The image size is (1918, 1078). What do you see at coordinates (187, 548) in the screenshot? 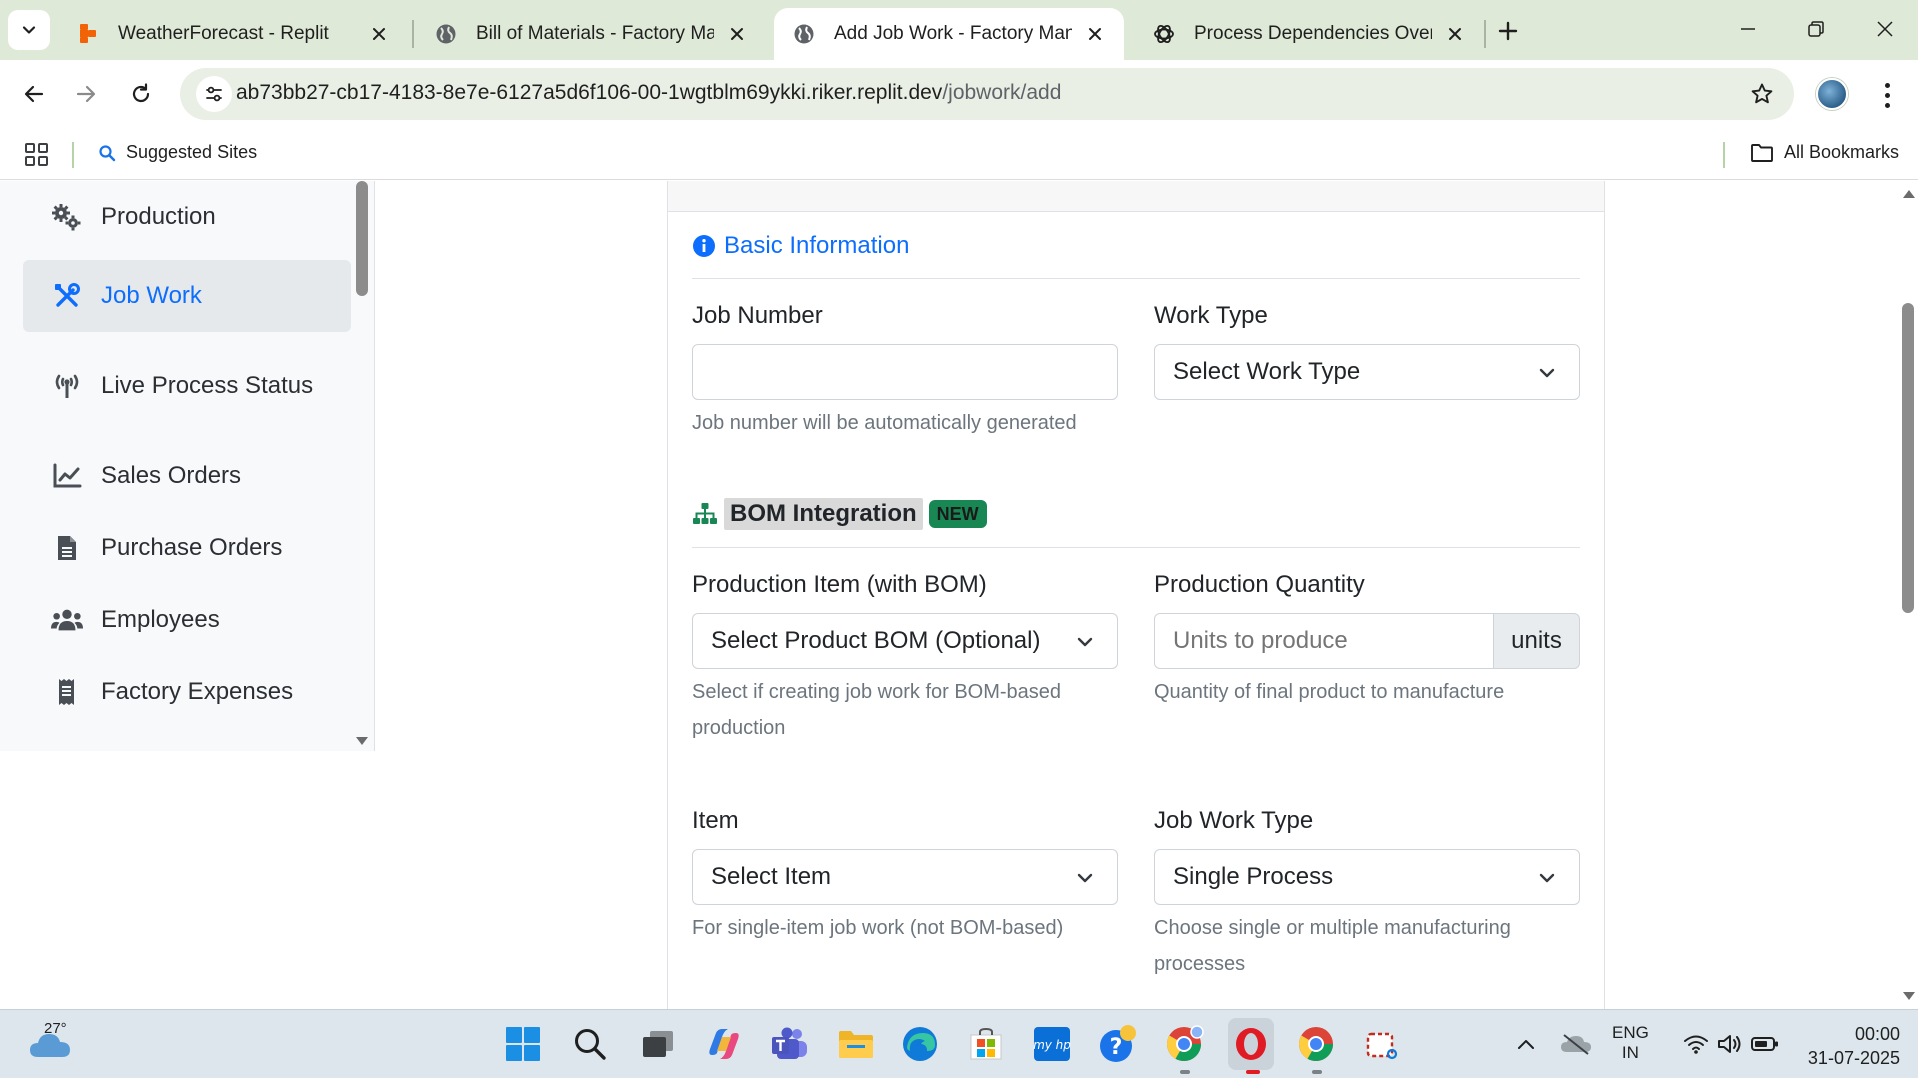
I see `sidebar-item-purchase-orders: Purchase Orders` at bounding box center [187, 548].